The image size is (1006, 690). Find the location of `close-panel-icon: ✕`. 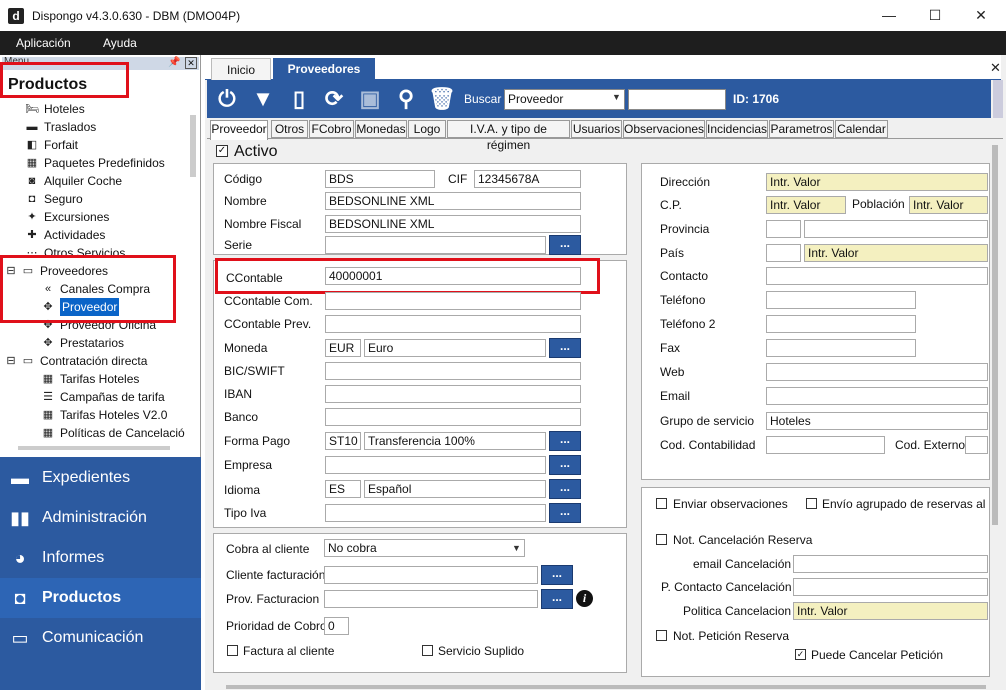

close-panel-icon: ✕ is located at coordinates (191, 63).